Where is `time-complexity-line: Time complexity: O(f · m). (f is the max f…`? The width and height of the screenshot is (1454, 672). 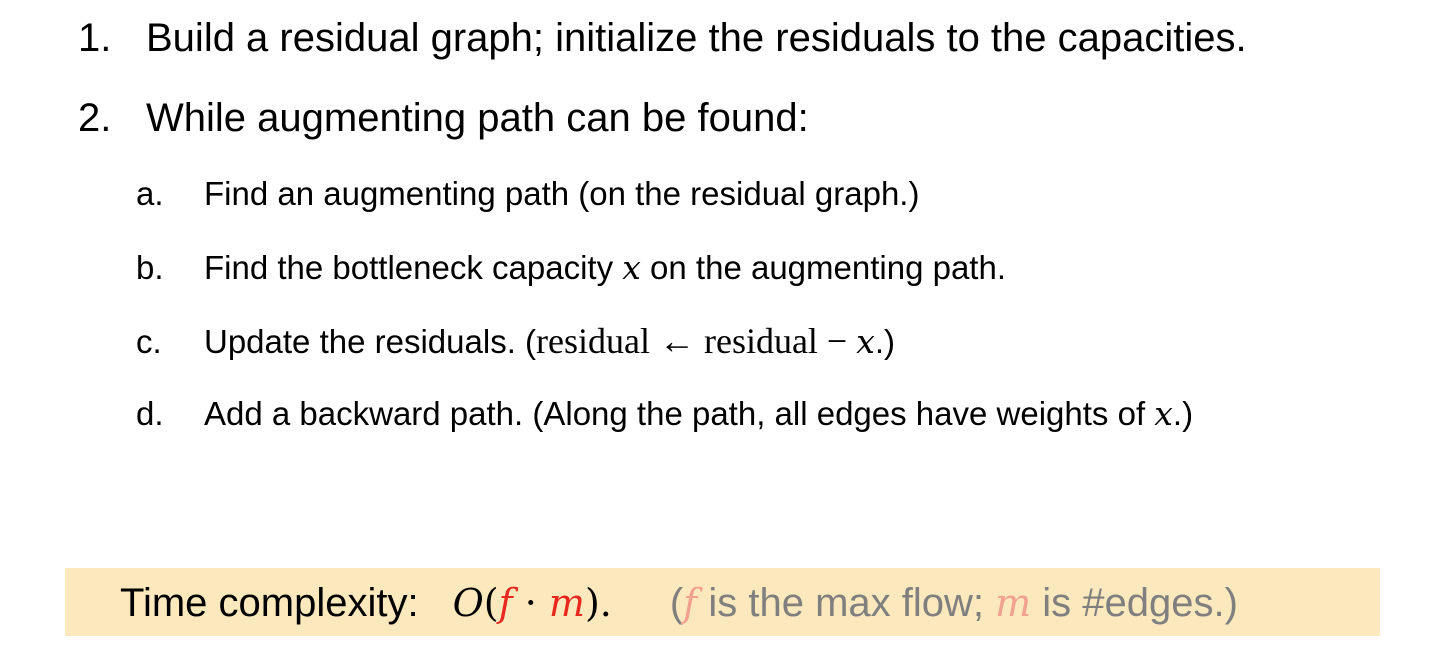
time-complexity-line: Time complexity: O(f · m). (f is the max f… is located at coordinates (679, 603).